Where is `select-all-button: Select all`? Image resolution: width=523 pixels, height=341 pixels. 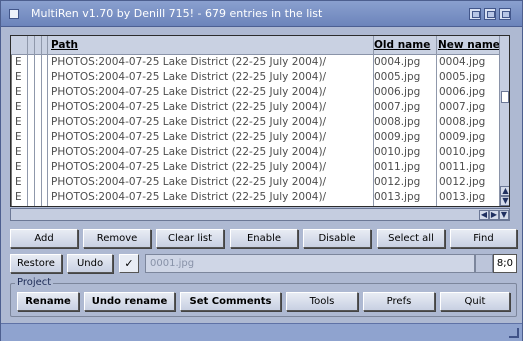 select-all-button: Select all is located at coordinates (411, 238).